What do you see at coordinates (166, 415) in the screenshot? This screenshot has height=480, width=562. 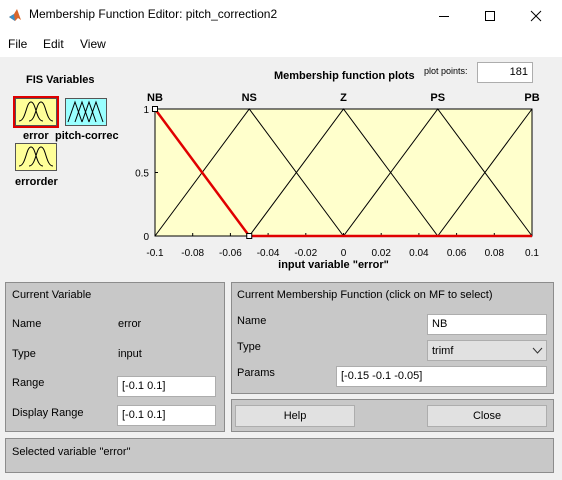 I see `cv-display-range-input: [-0.1 0.1]` at bounding box center [166, 415].